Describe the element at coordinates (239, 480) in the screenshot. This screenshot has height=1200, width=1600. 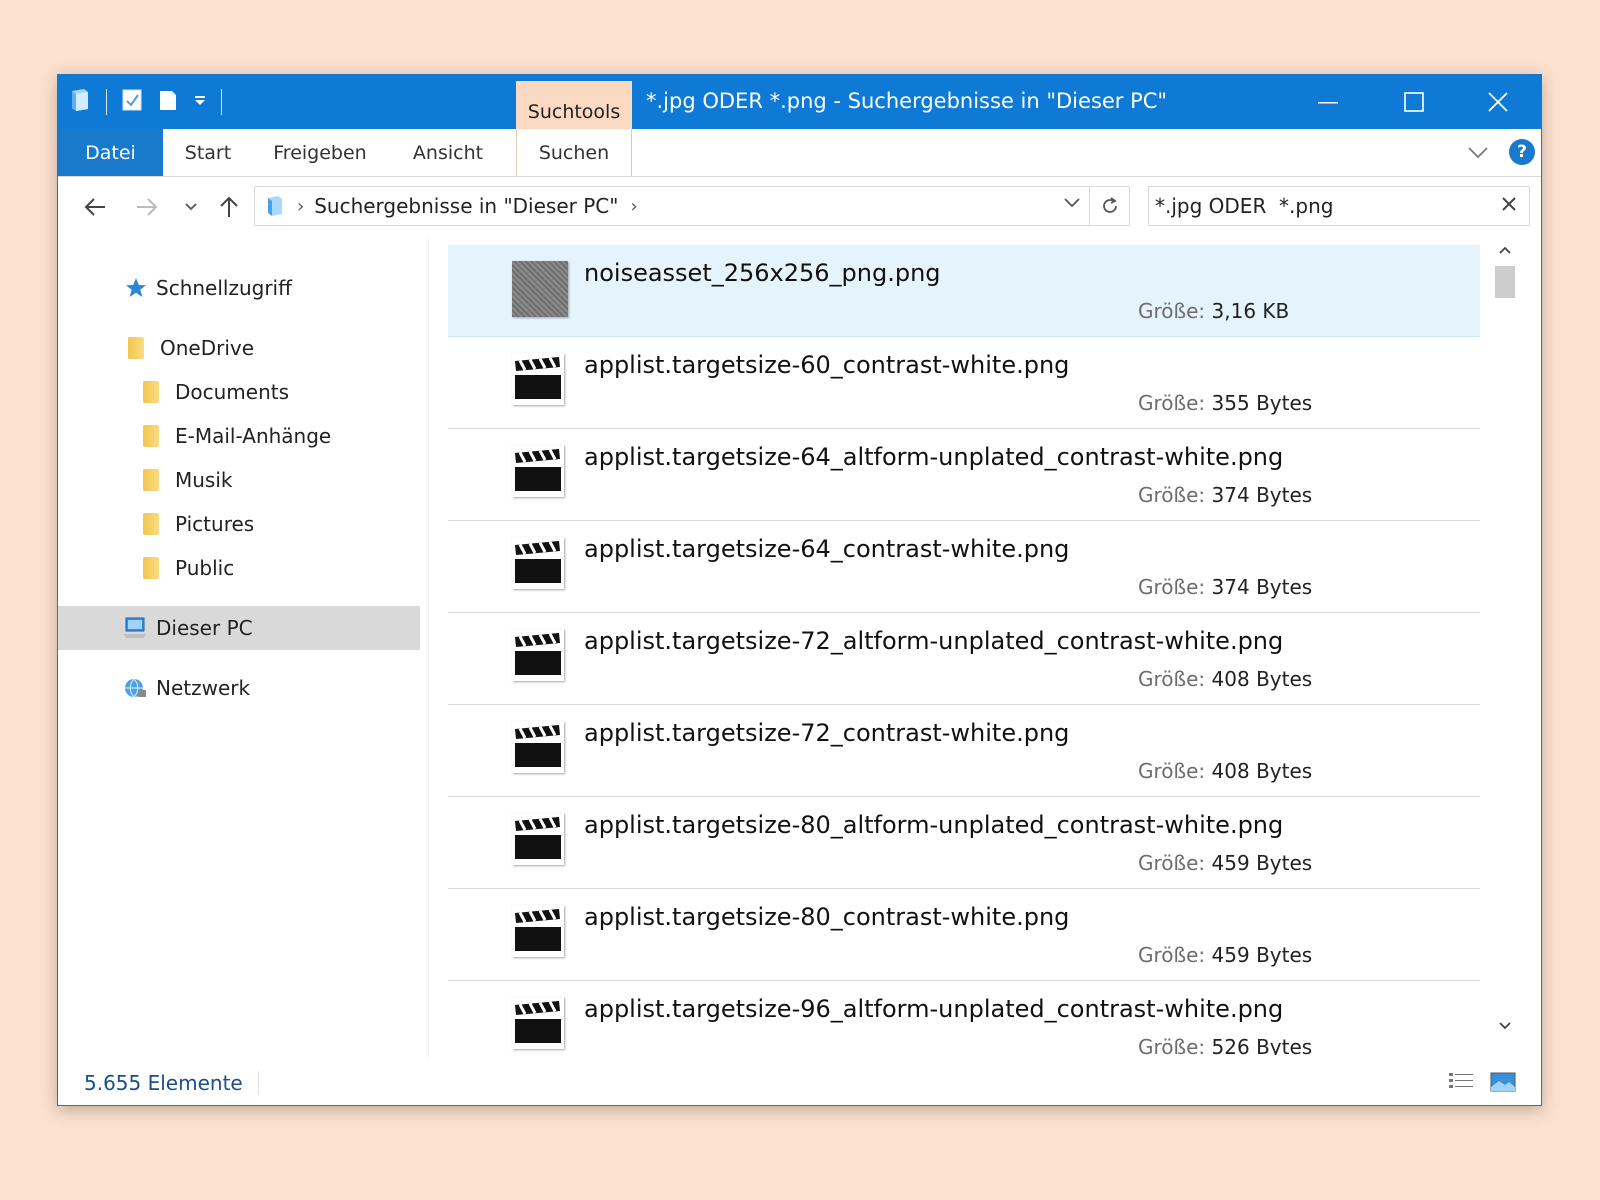
I see `nav-item-musik: Musik` at that location.